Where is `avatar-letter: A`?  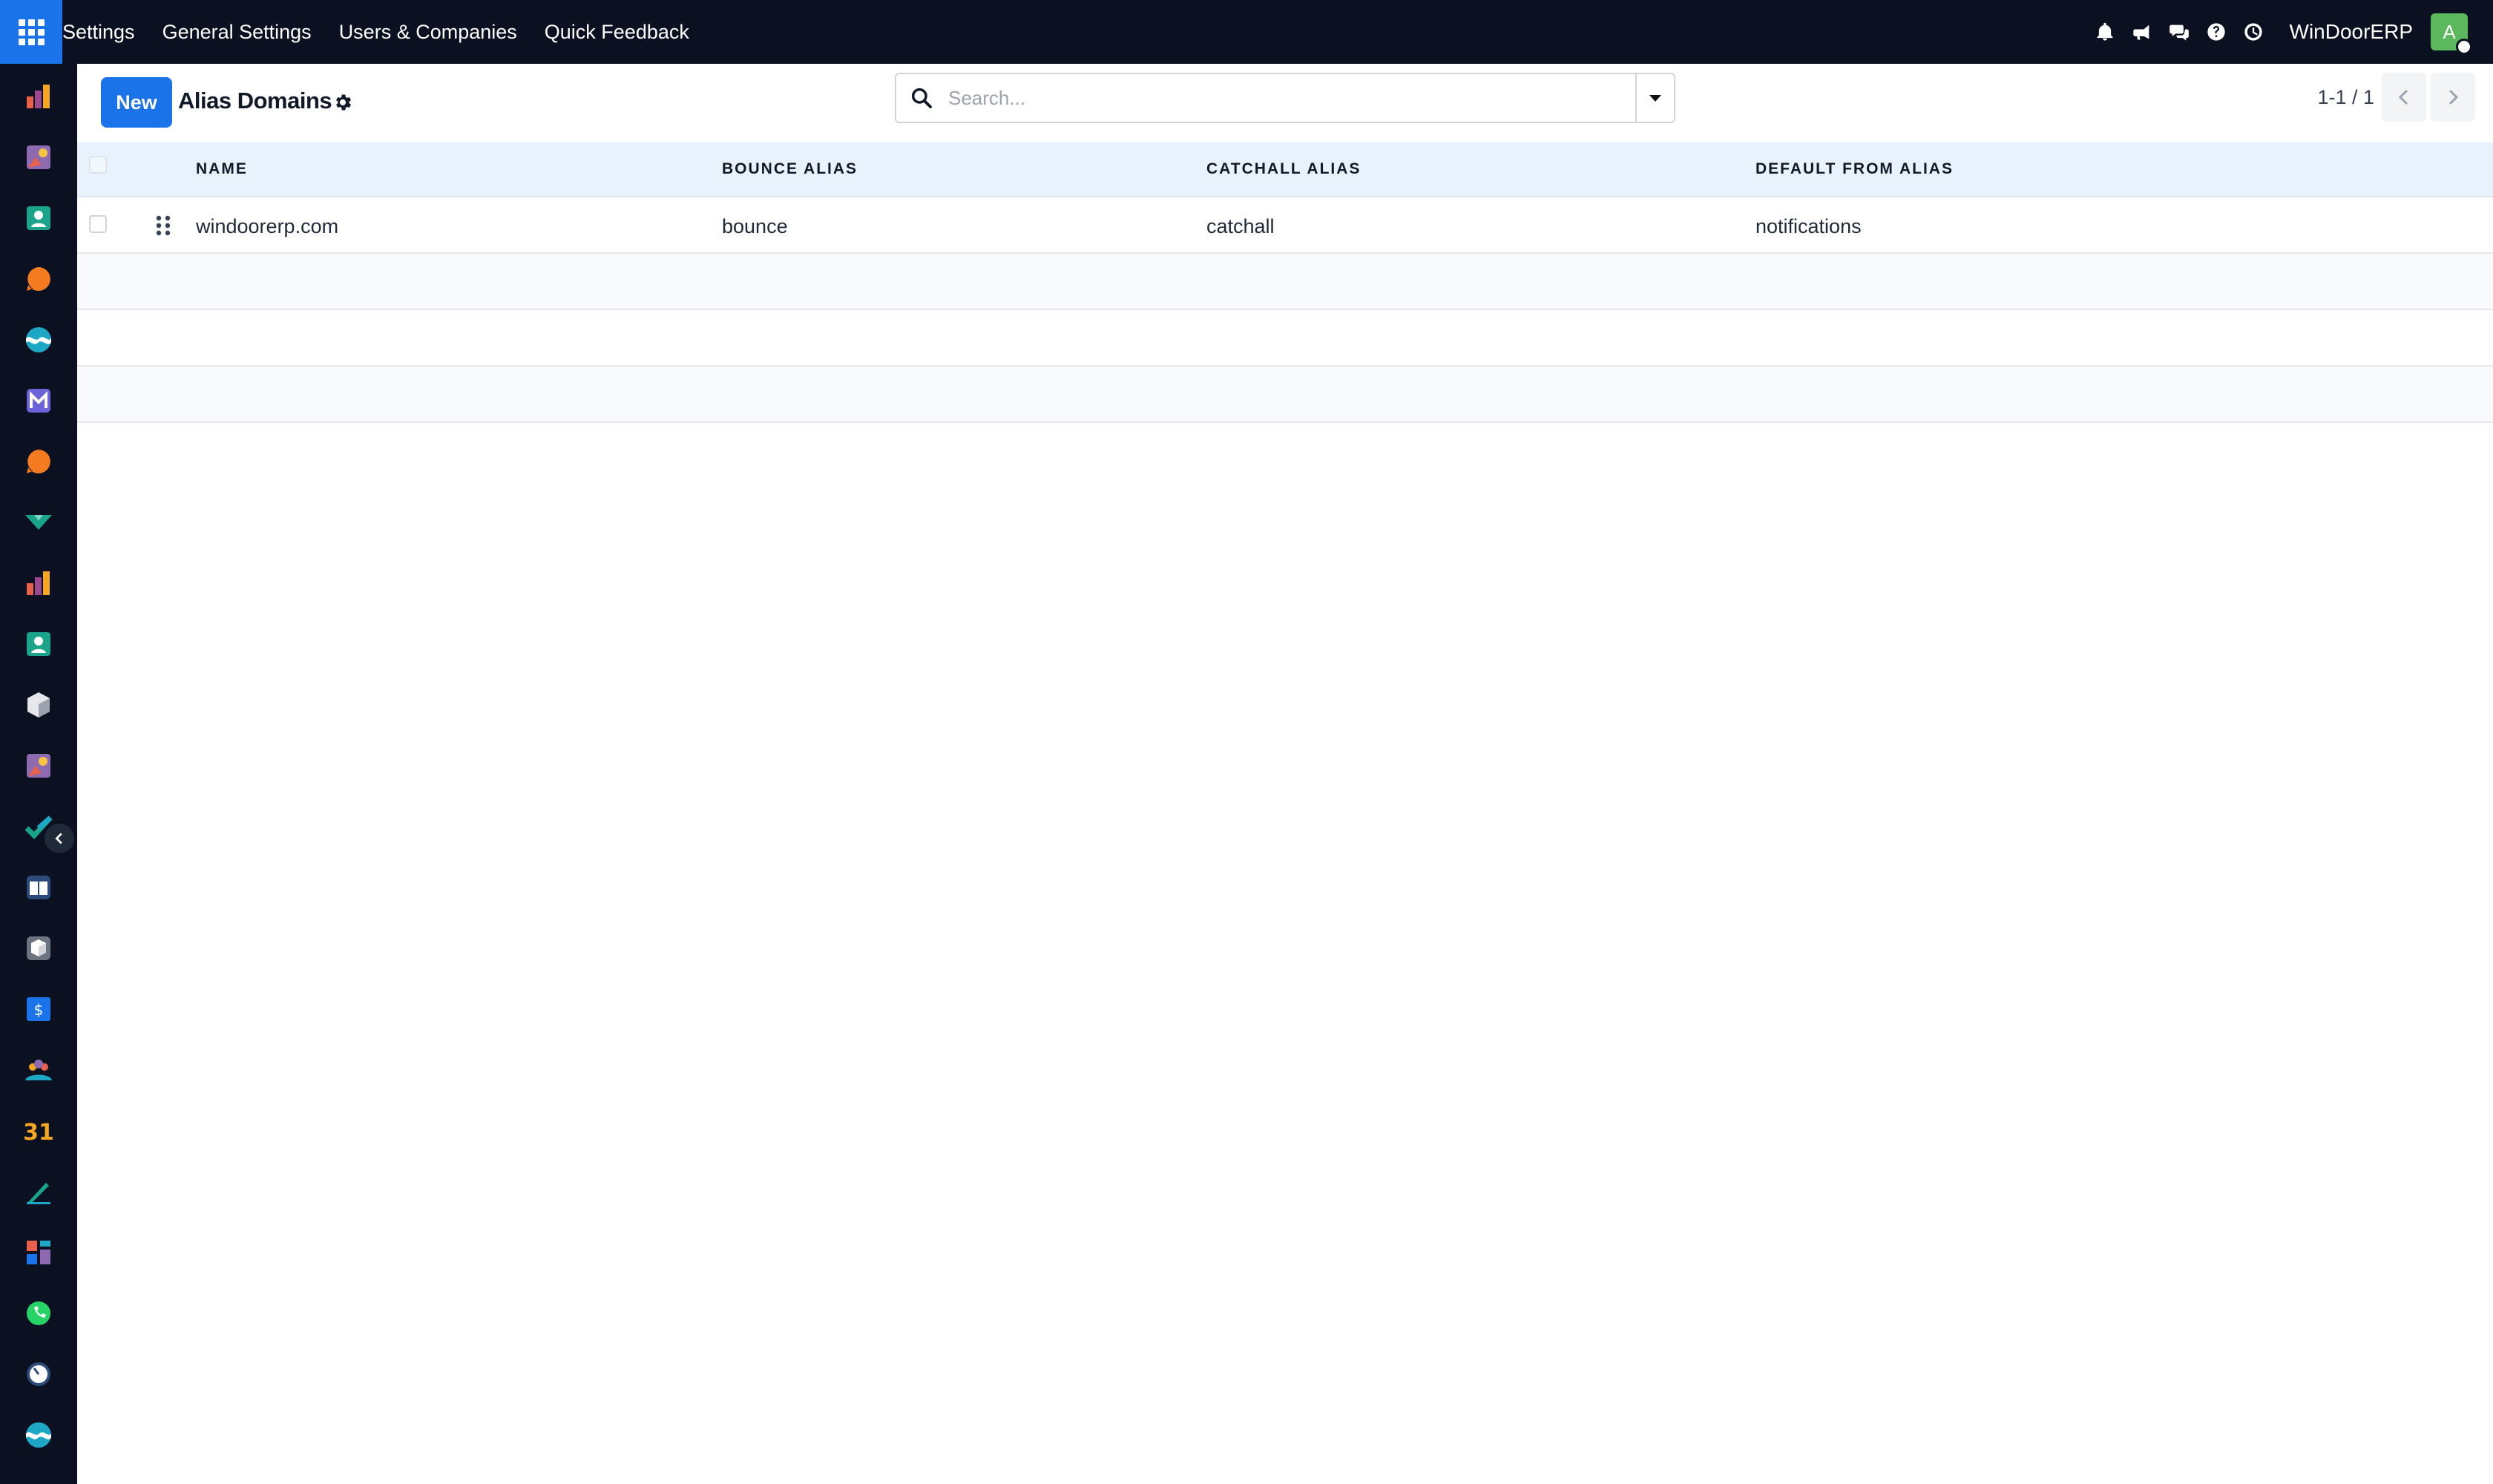
avatar-letter: A is located at coordinates (2449, 31).